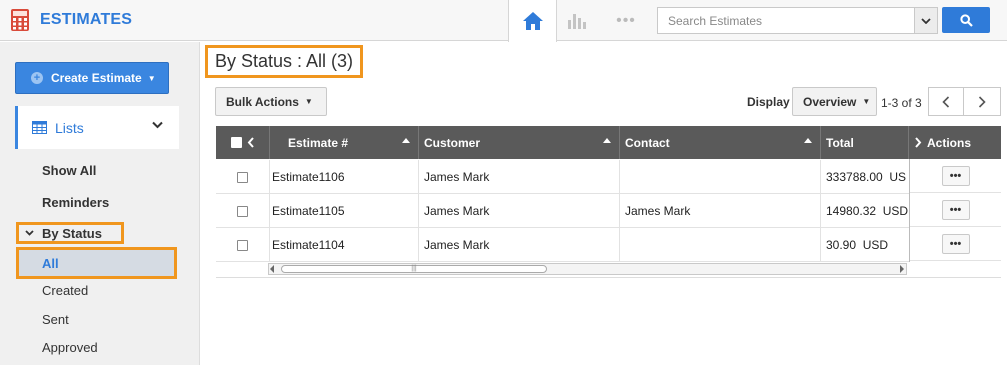 This screenshot has width=1007, height=365. I want to click on bar-chart-icon, so click(577, 21).